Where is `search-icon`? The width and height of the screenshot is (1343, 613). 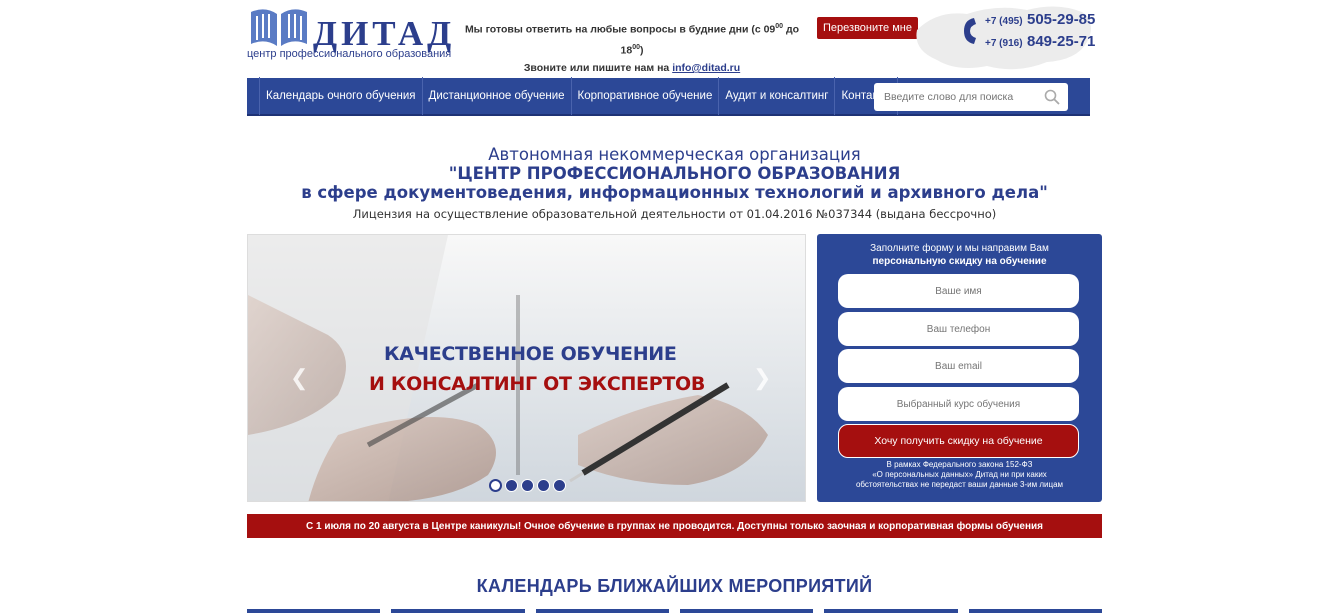
search-icon is located at coordinates (1052, 97).